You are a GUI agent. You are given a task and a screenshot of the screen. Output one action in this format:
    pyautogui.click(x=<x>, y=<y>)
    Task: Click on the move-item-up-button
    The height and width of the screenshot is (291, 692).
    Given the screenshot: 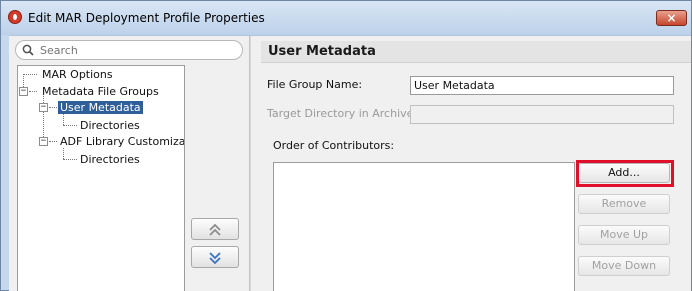 What is the action you would take?
    pyautogui.click(x=215, y=229)
    